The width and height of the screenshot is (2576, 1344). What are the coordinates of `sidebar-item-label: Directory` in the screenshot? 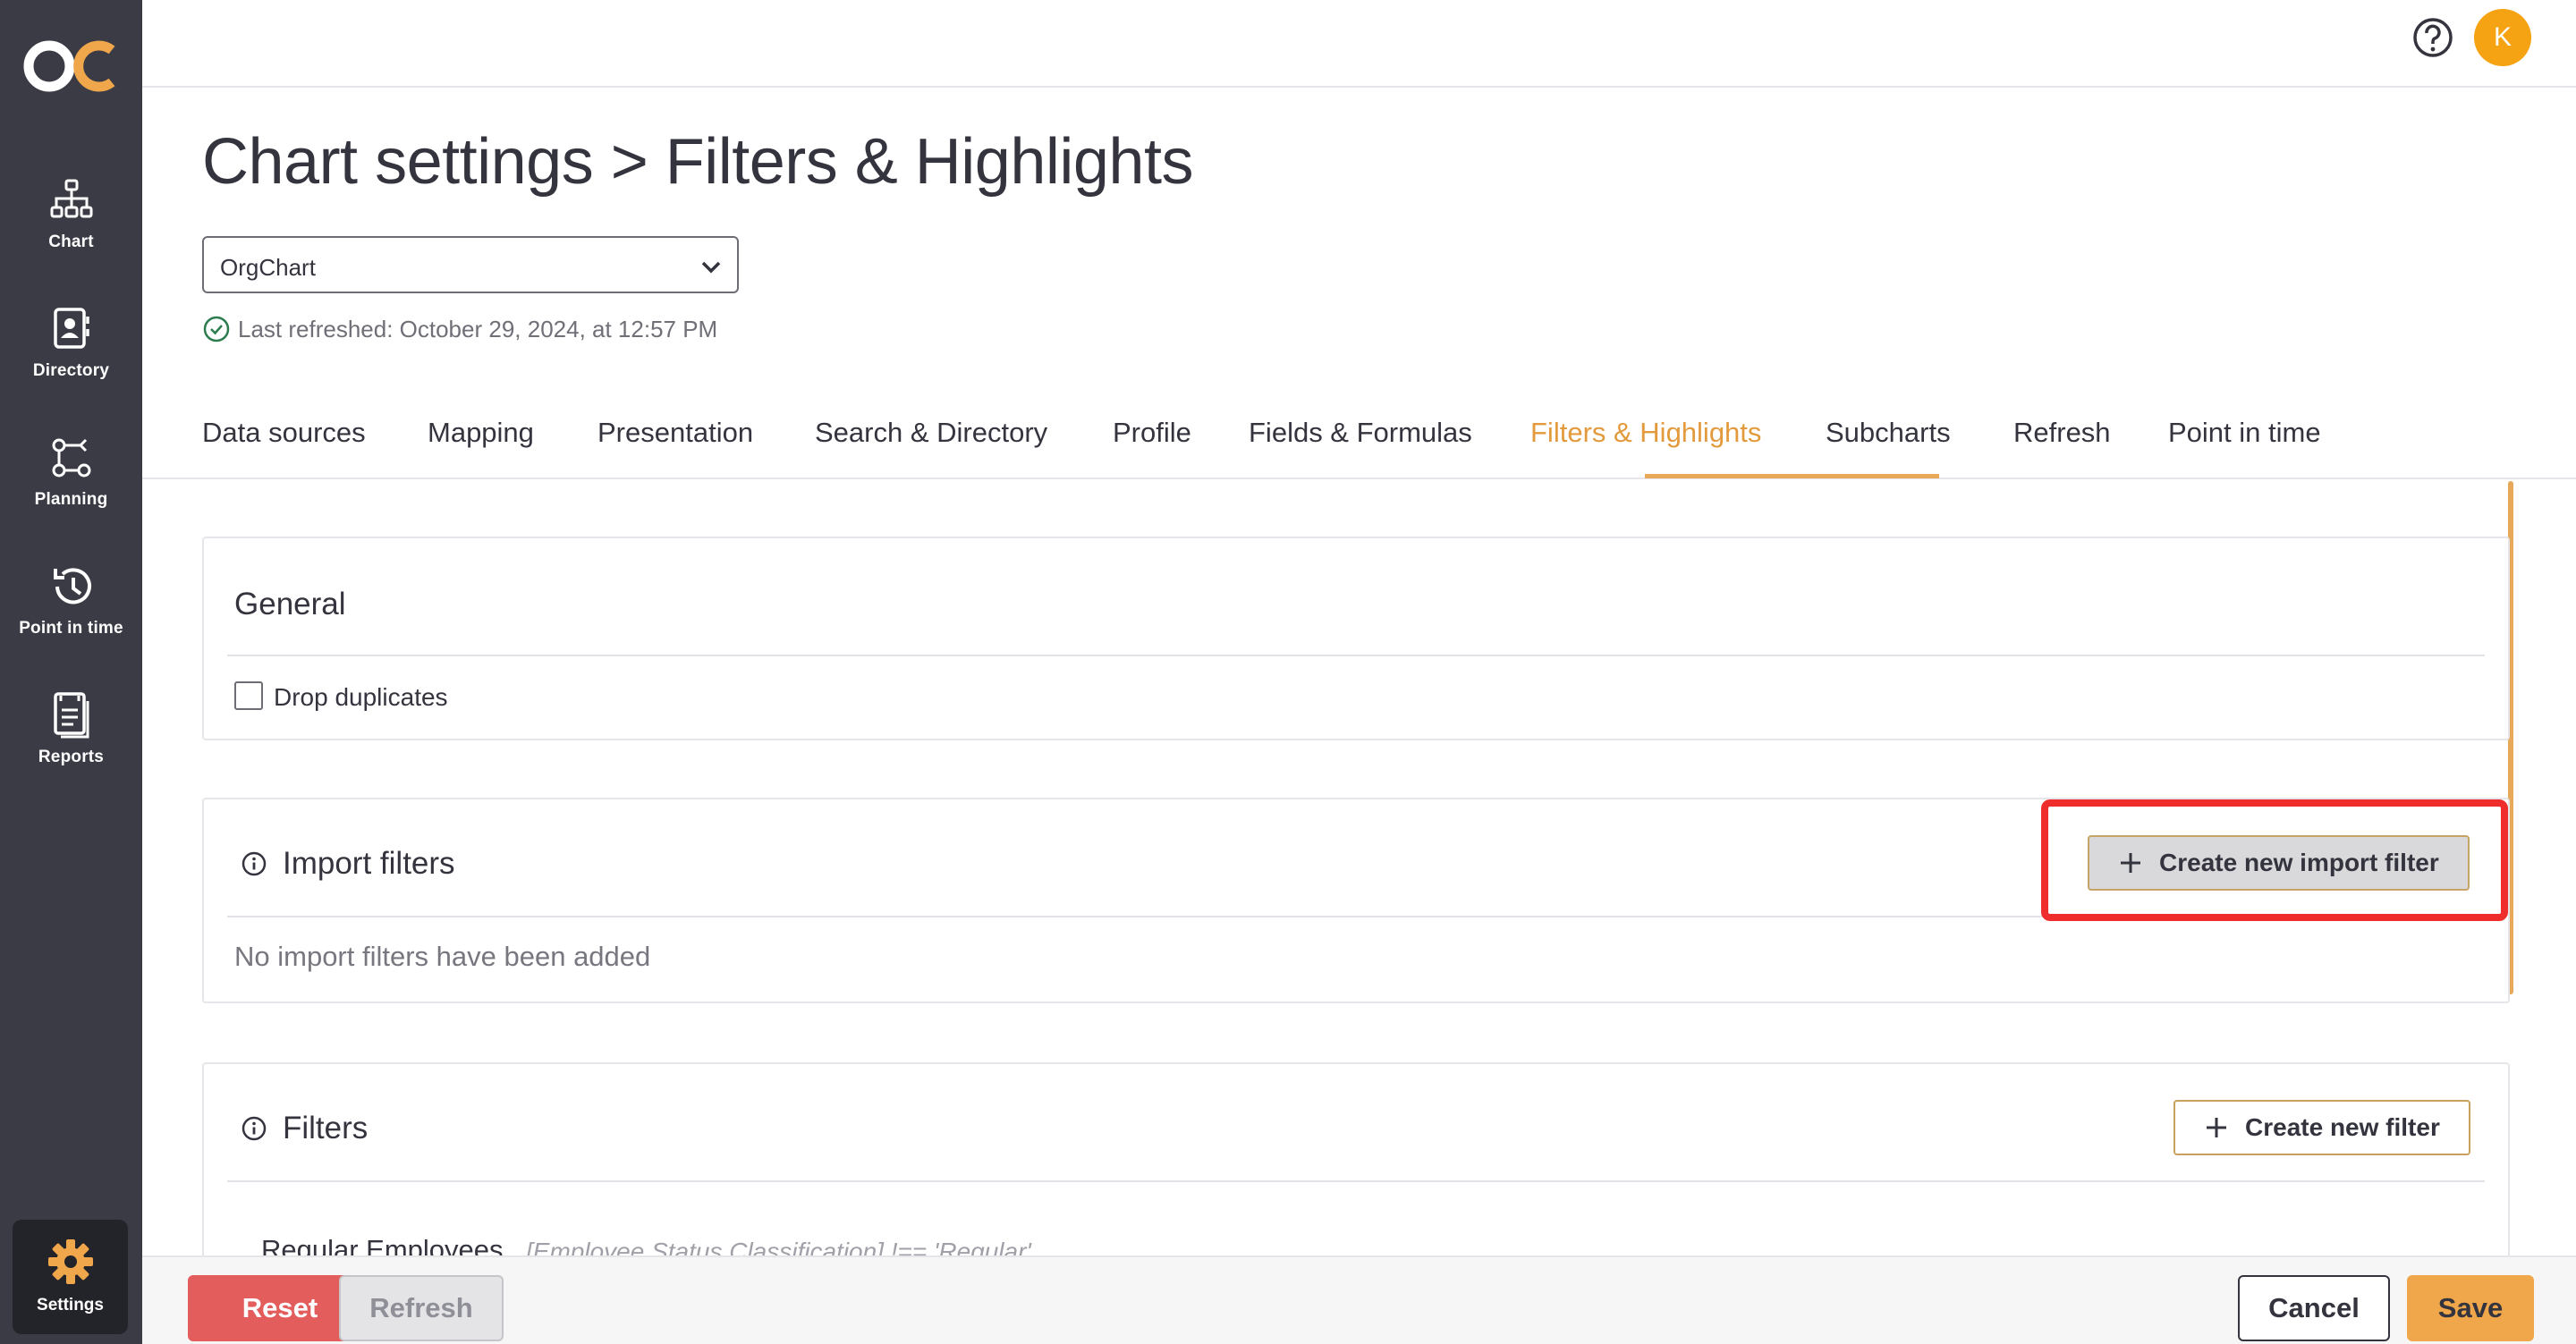 It's located at (71, 370).